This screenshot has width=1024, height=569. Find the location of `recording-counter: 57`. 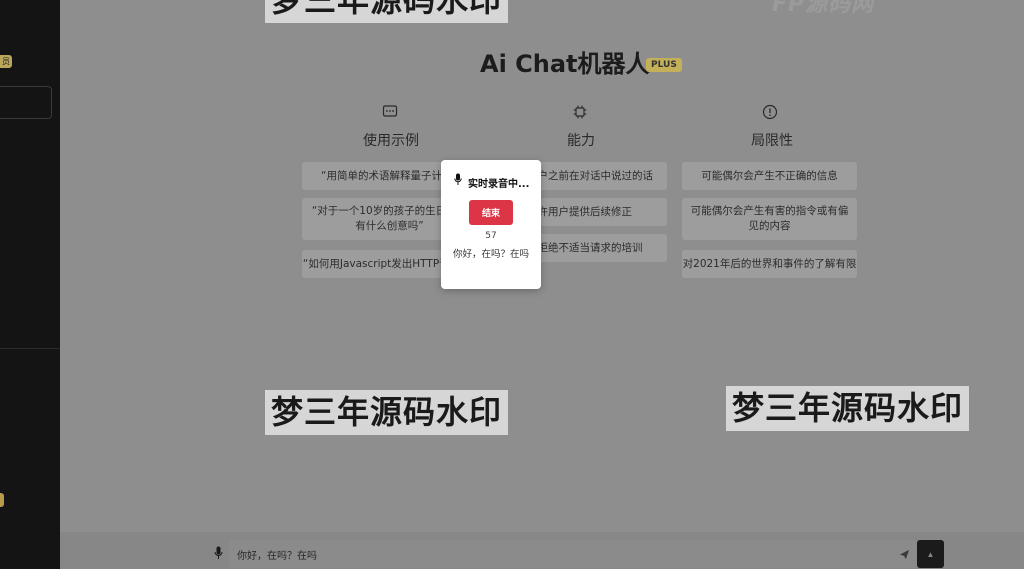

recording-counter: 57 is located at coordinates (491, 236).